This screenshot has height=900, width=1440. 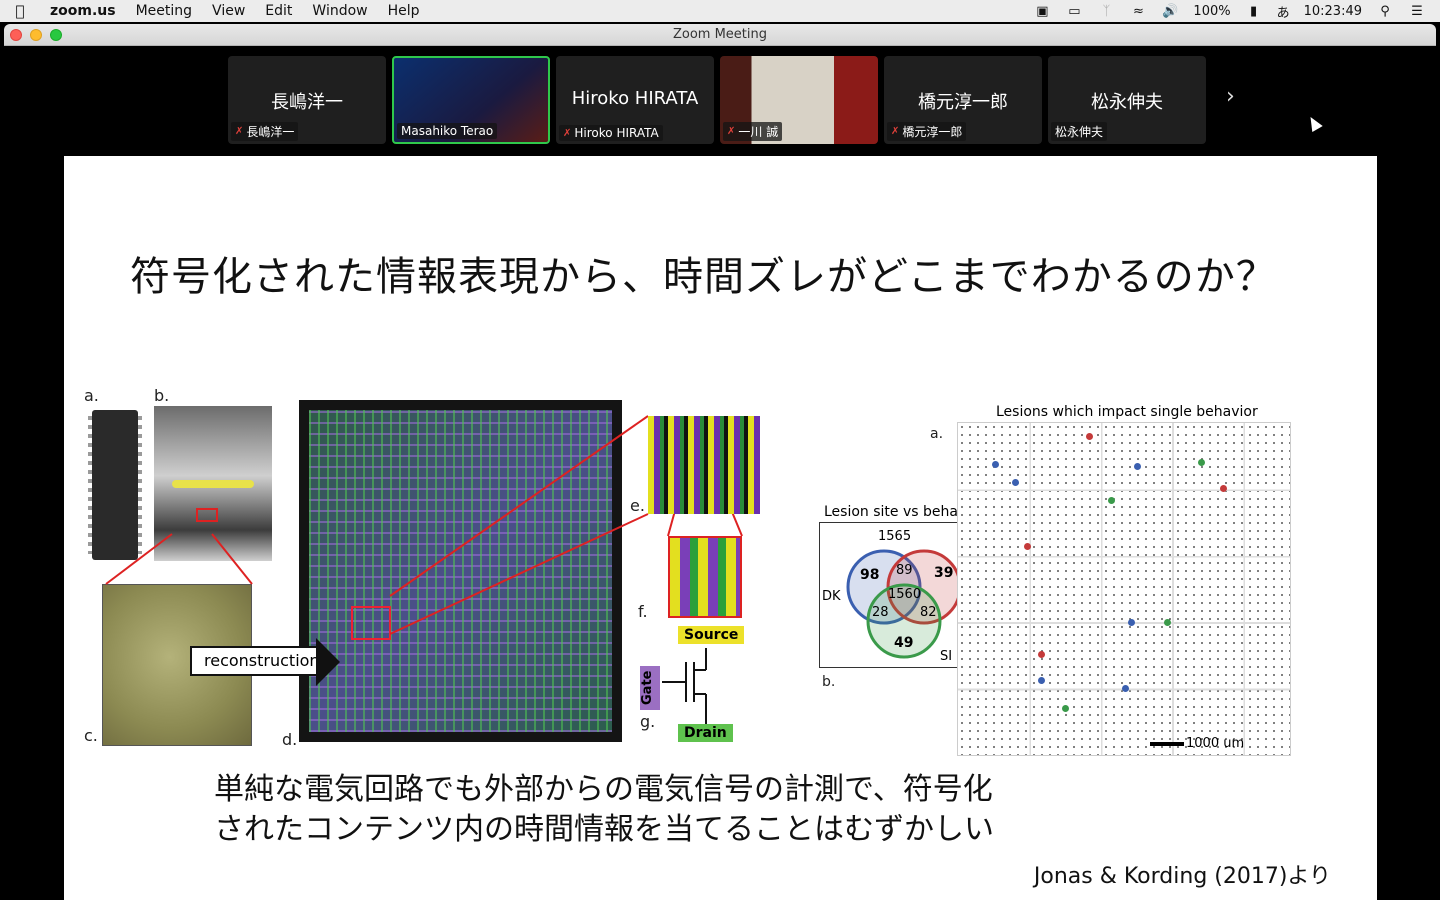 I want to click on participant-nametag: ✗ 長嶋洋一, so click(x=265, y=131).